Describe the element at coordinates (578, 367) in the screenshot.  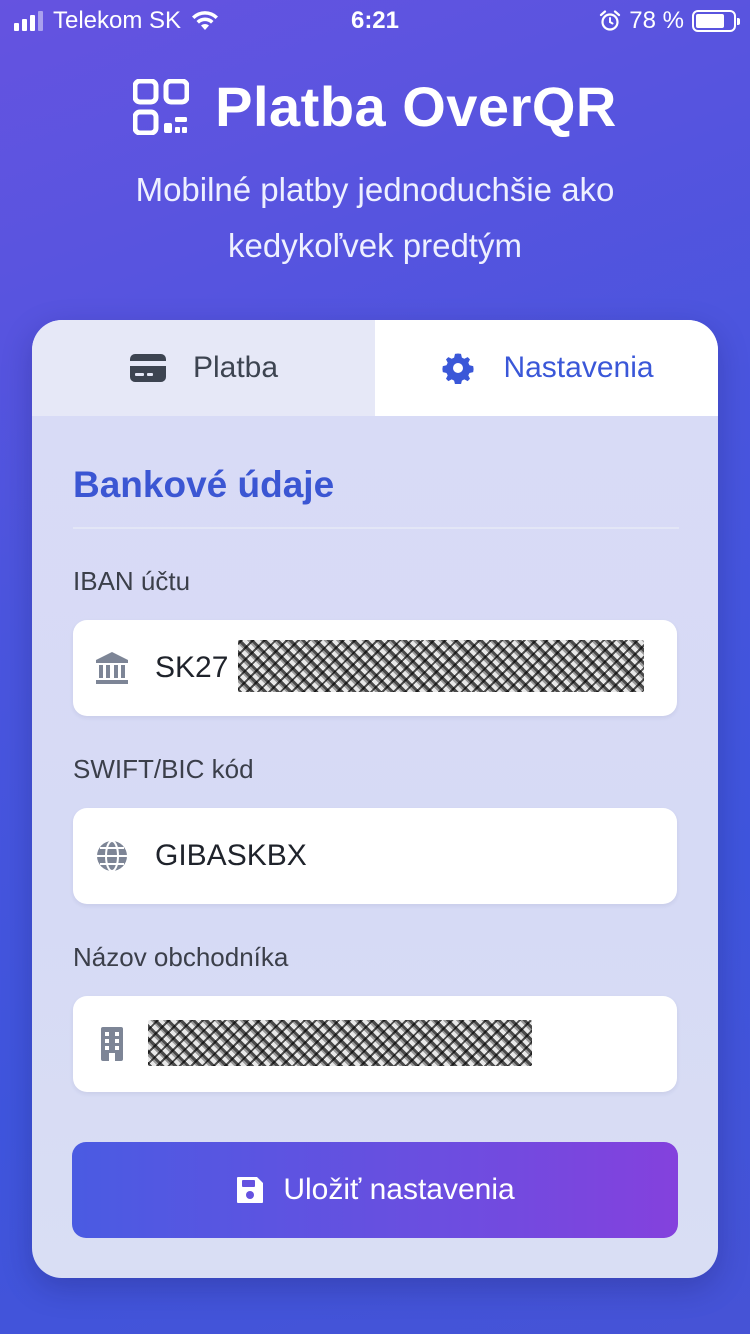
I see `tab-settings-label: Nastavenia` at that location.